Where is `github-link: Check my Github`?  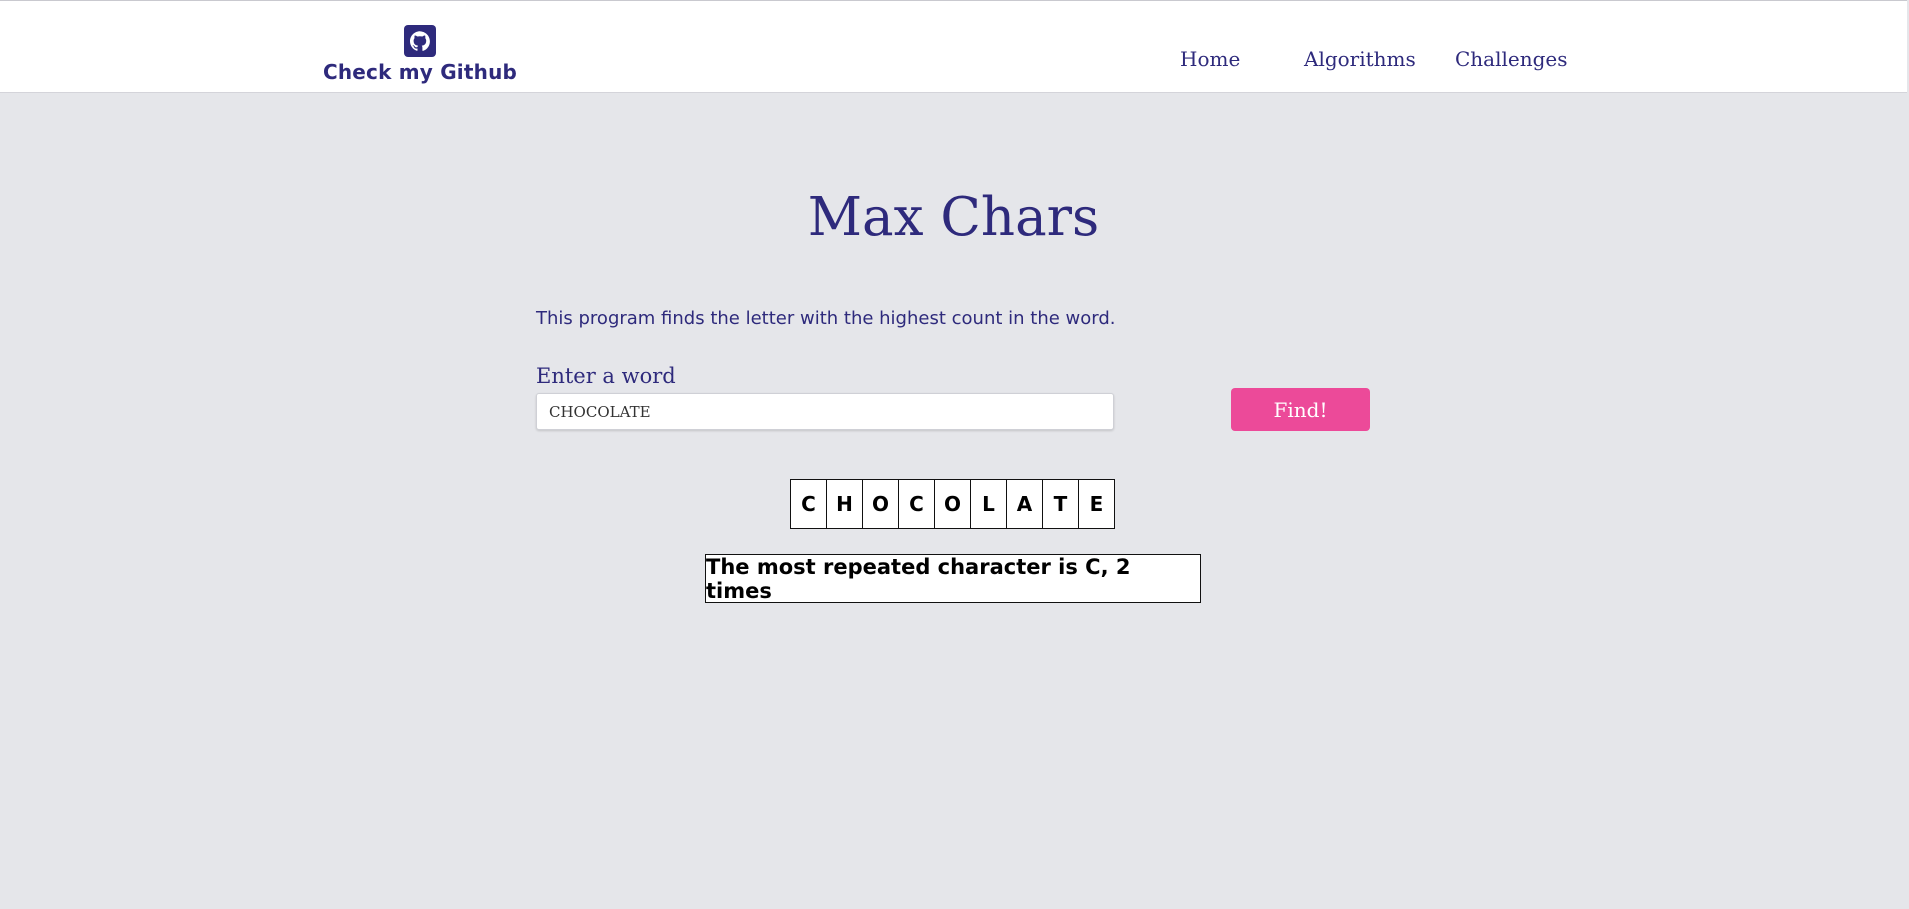
github-link: Check my Github is located at coordinates (420, 54).